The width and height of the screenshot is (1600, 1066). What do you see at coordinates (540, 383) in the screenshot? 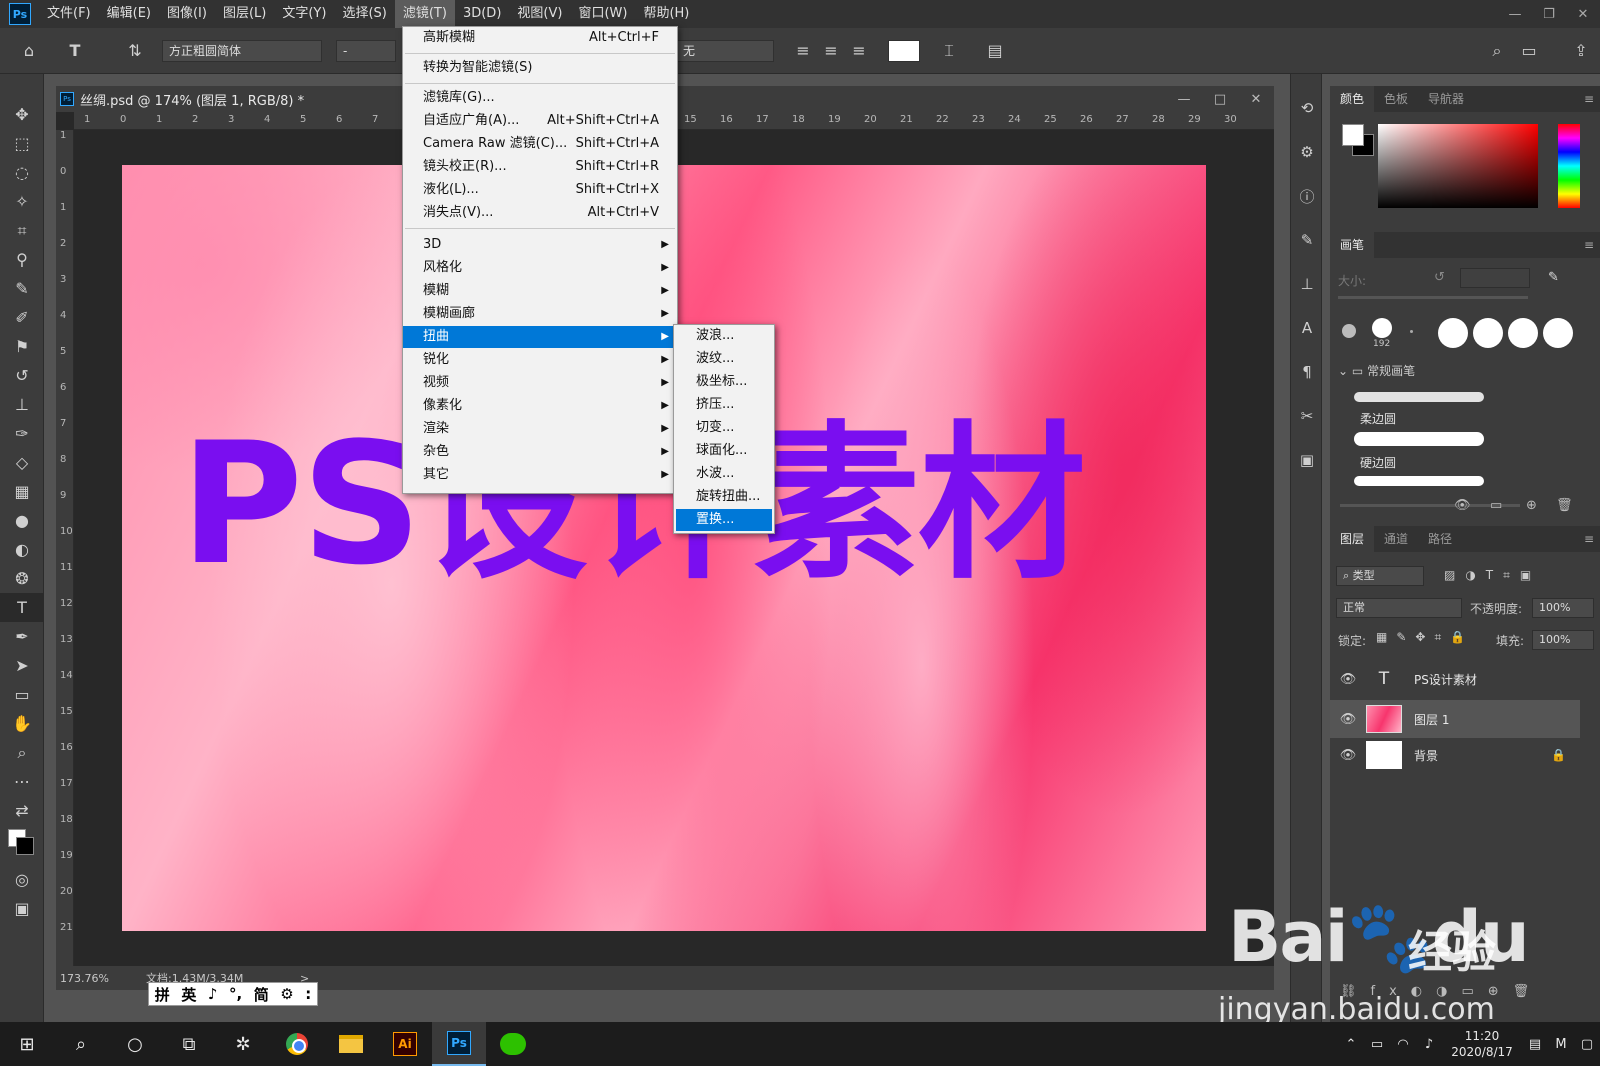
I see `menu-item-video: 视频 ▶` at bounding box center [540, 383].